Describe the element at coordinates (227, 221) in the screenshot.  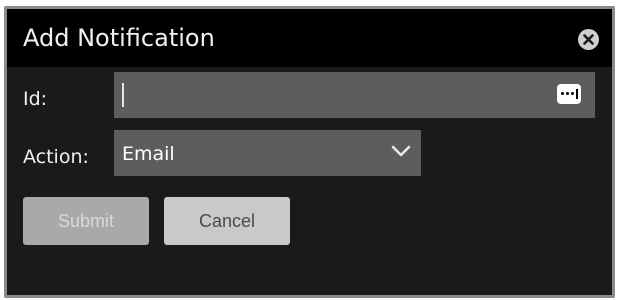
I see `cancel-button: Cancel` at that location.